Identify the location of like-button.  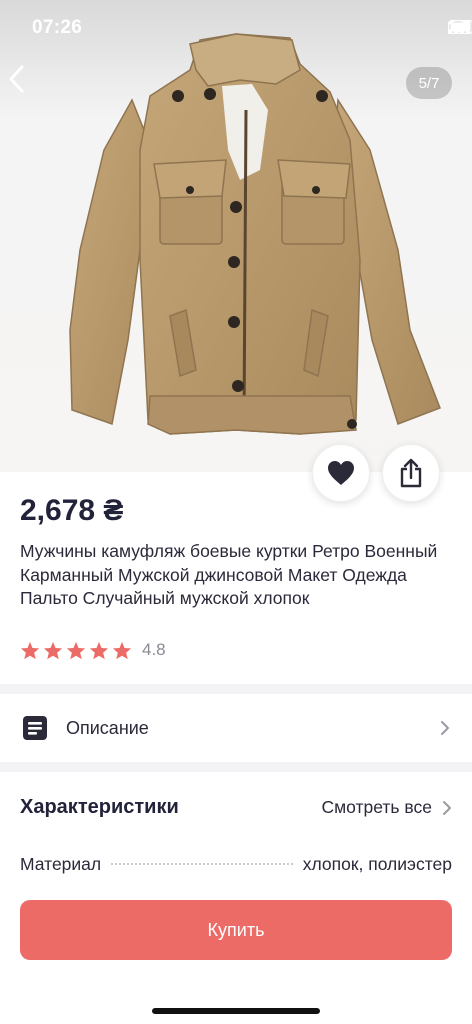
(341, 473).